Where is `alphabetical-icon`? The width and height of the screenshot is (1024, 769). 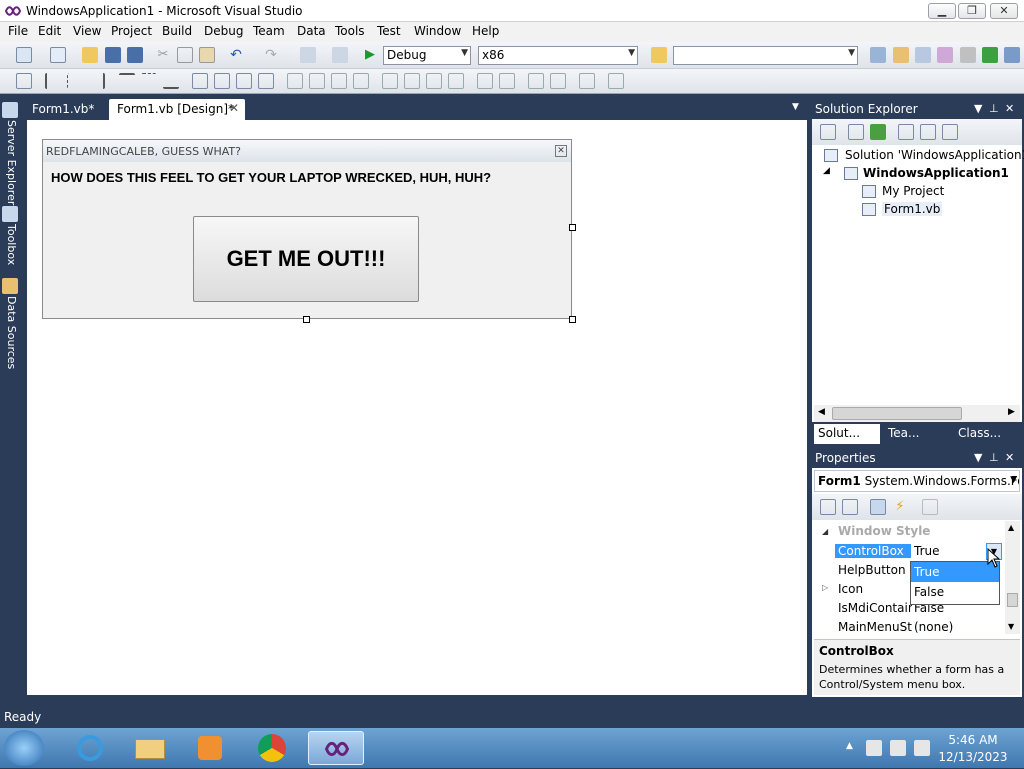
alphabetical-icon is located at coordinates (850, 507).